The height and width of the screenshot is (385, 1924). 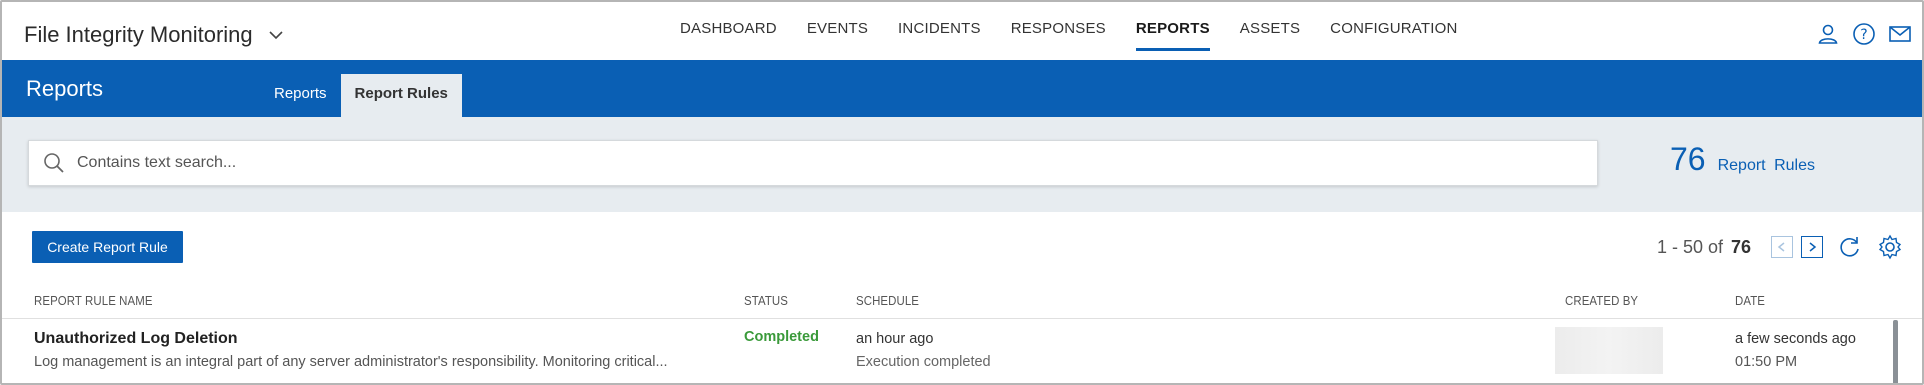 What do you see at coordinates (276, 35) in the screenshot?
I see `chevron-down-icon` at bounding box center [276, 35].